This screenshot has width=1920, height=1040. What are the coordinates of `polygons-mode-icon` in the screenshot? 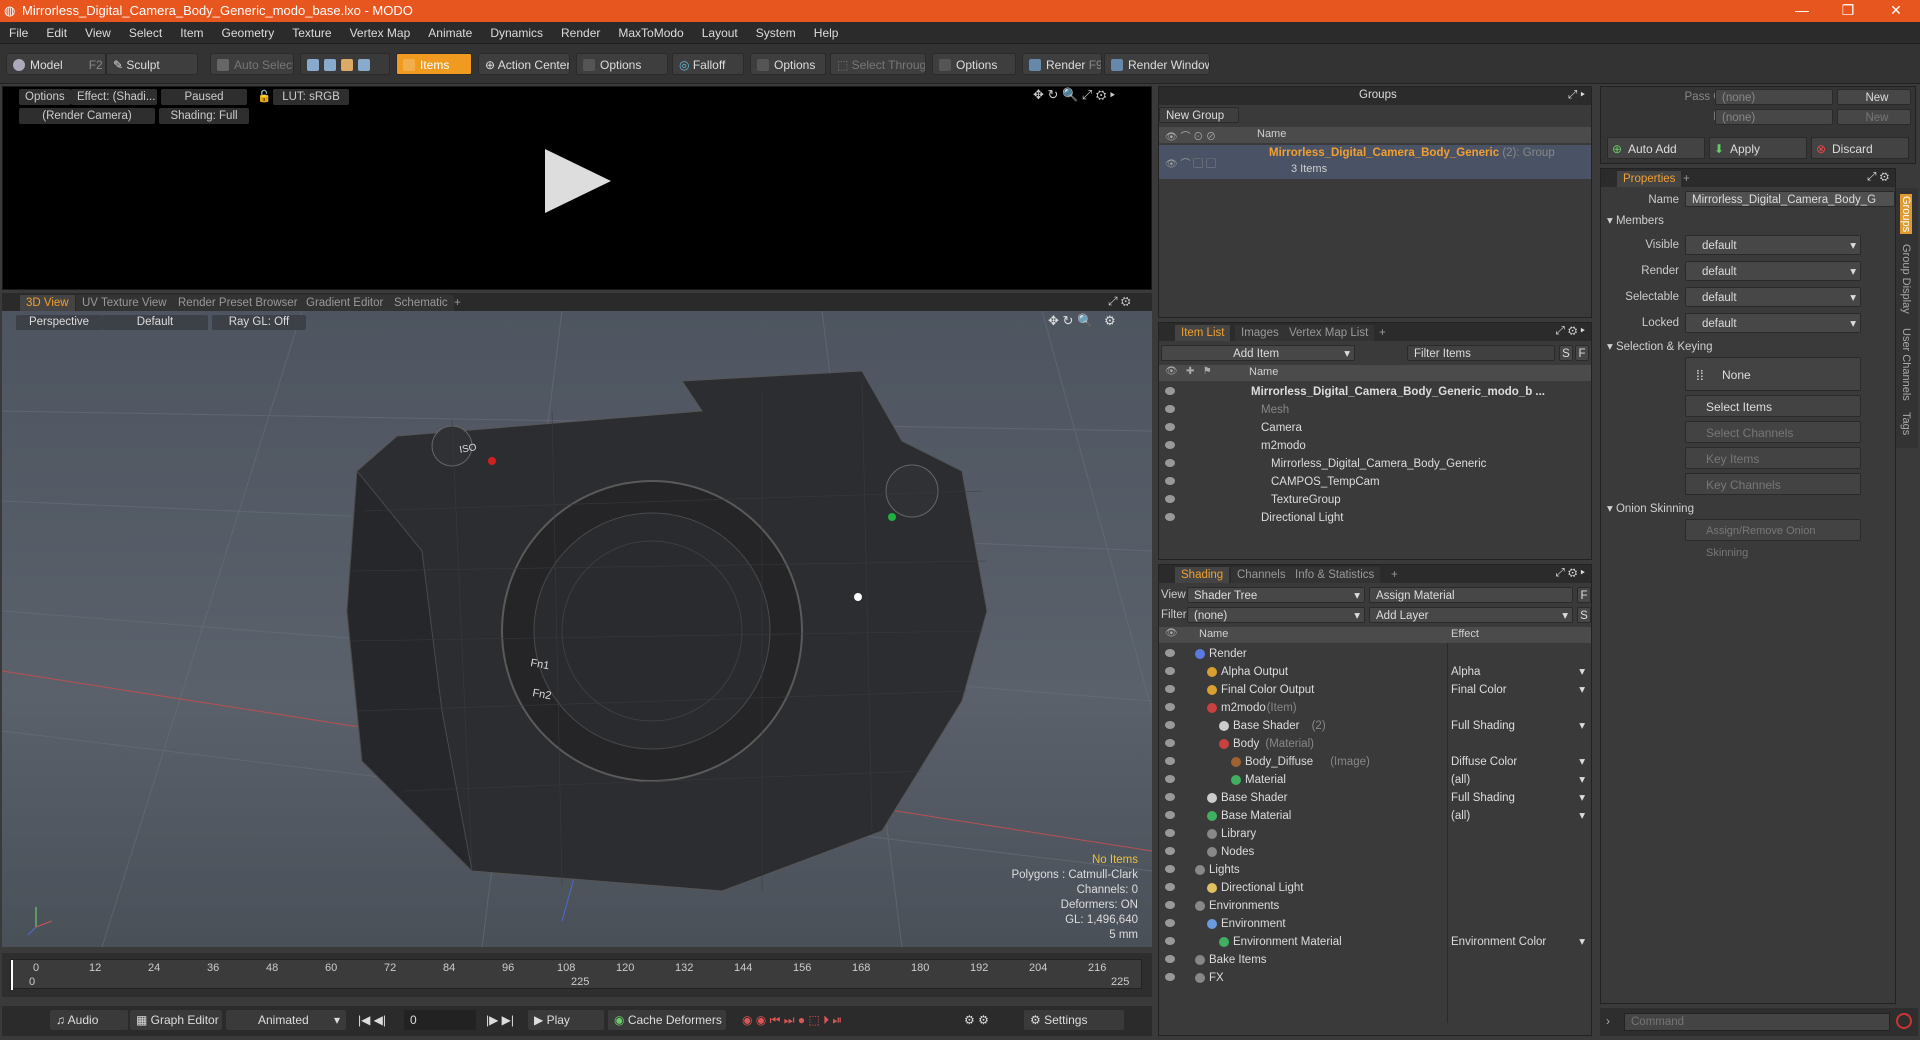 It's located at (347, 65).